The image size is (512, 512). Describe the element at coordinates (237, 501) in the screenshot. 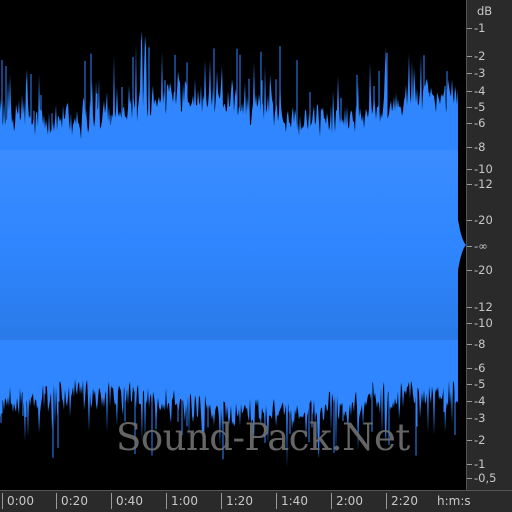

I see `time-tick: 1:20` at that location.